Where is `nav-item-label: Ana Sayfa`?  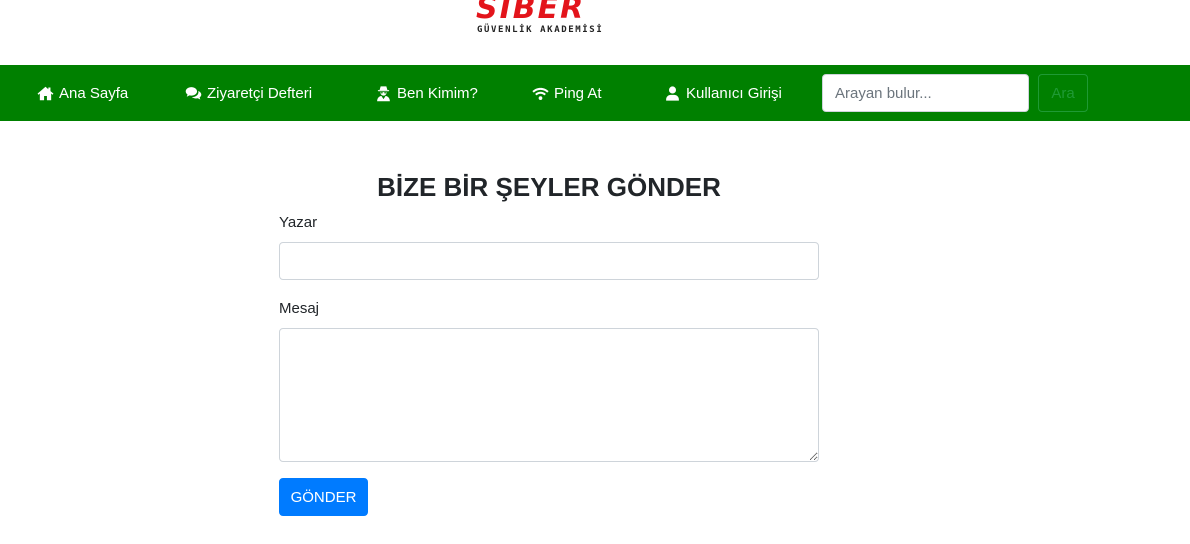 nav-item-label: Ana Sayfa is located at coordinates (94, 93).